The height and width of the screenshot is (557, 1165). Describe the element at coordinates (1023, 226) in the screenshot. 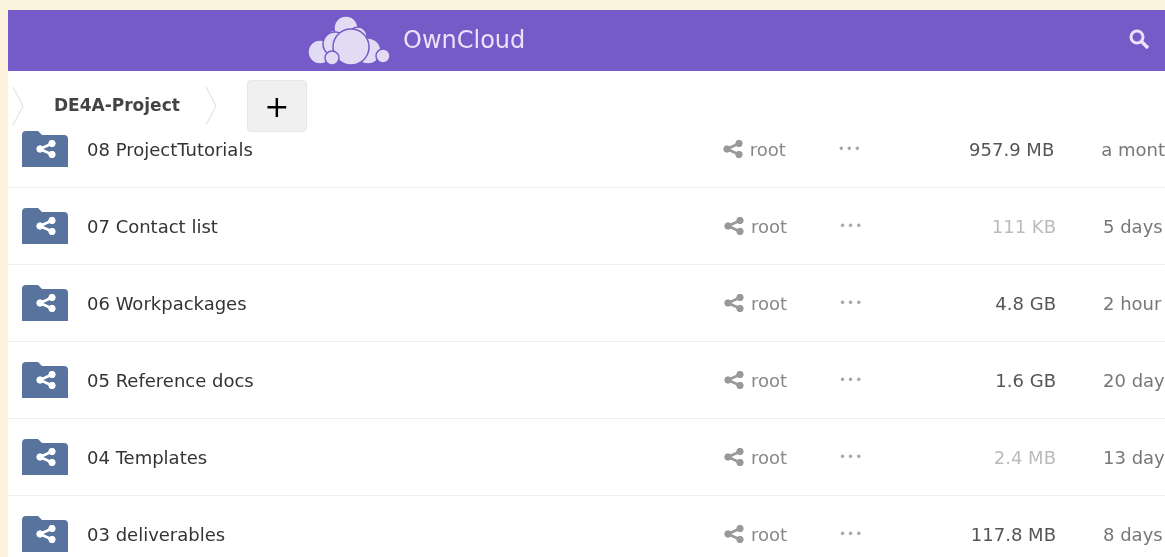

I see `file-size: 111 KB` at that location.